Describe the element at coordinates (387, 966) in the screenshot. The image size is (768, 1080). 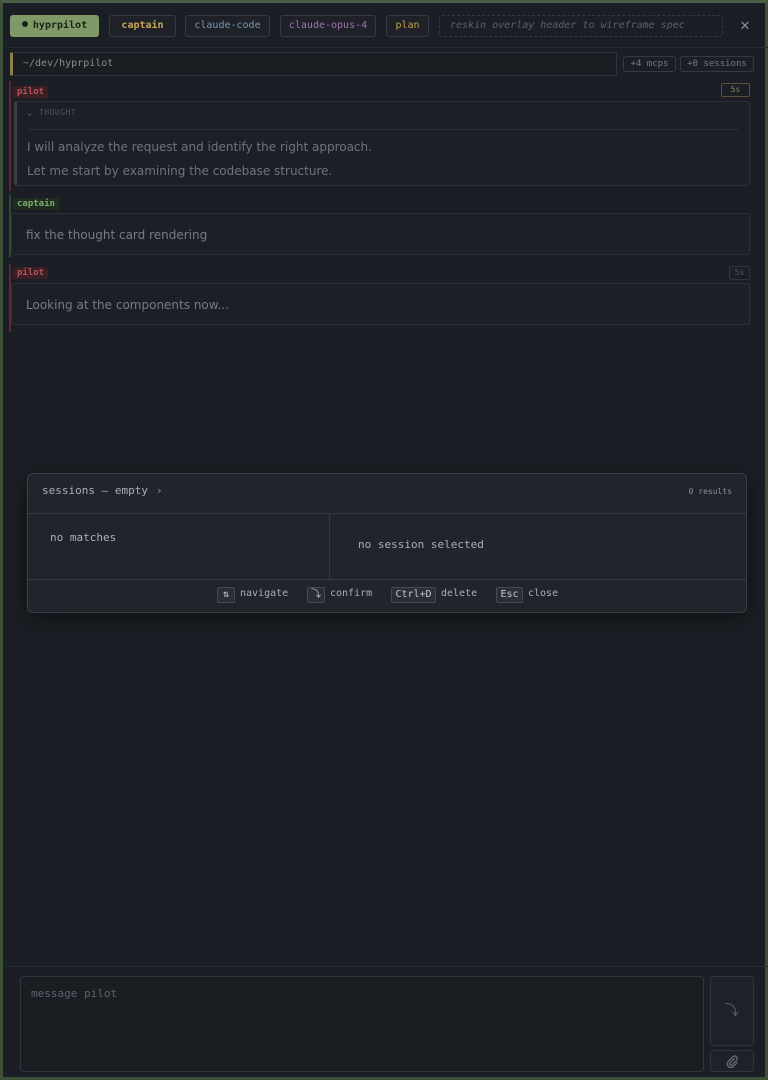
I see `composer-divider` at that location.